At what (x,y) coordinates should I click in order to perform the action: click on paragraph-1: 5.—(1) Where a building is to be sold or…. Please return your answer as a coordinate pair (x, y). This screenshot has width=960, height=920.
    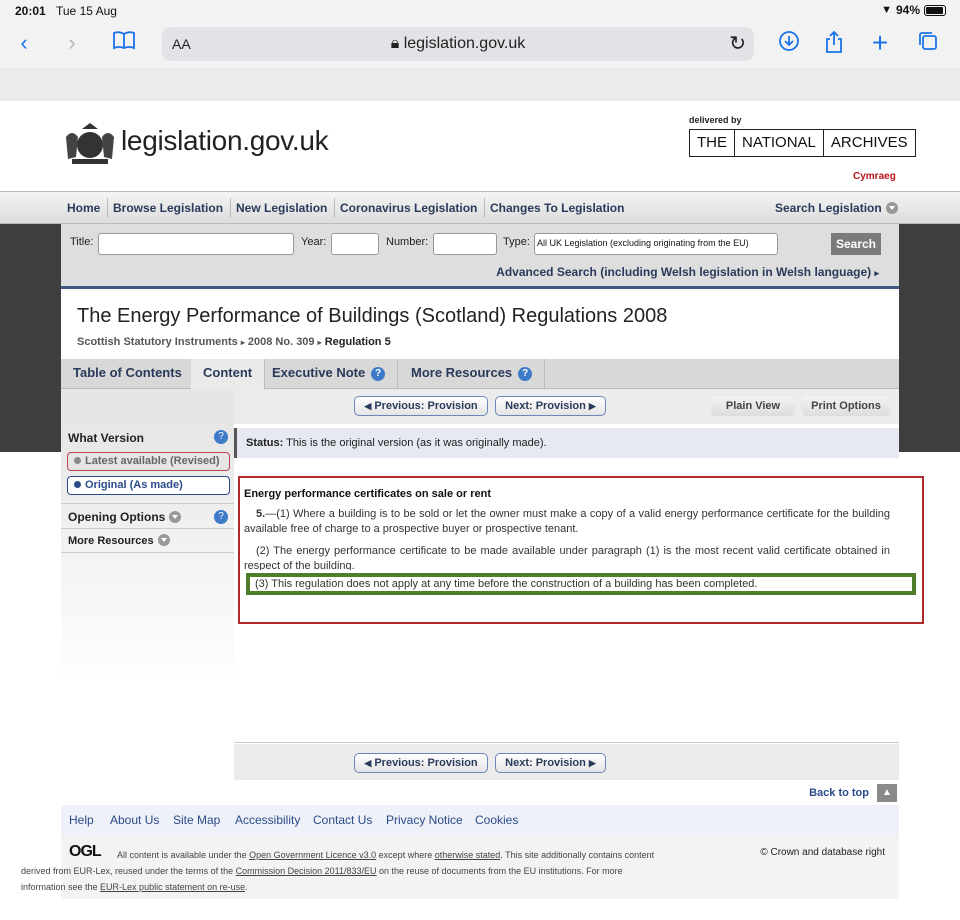
    Looking at the image, I should click on (567, 522).